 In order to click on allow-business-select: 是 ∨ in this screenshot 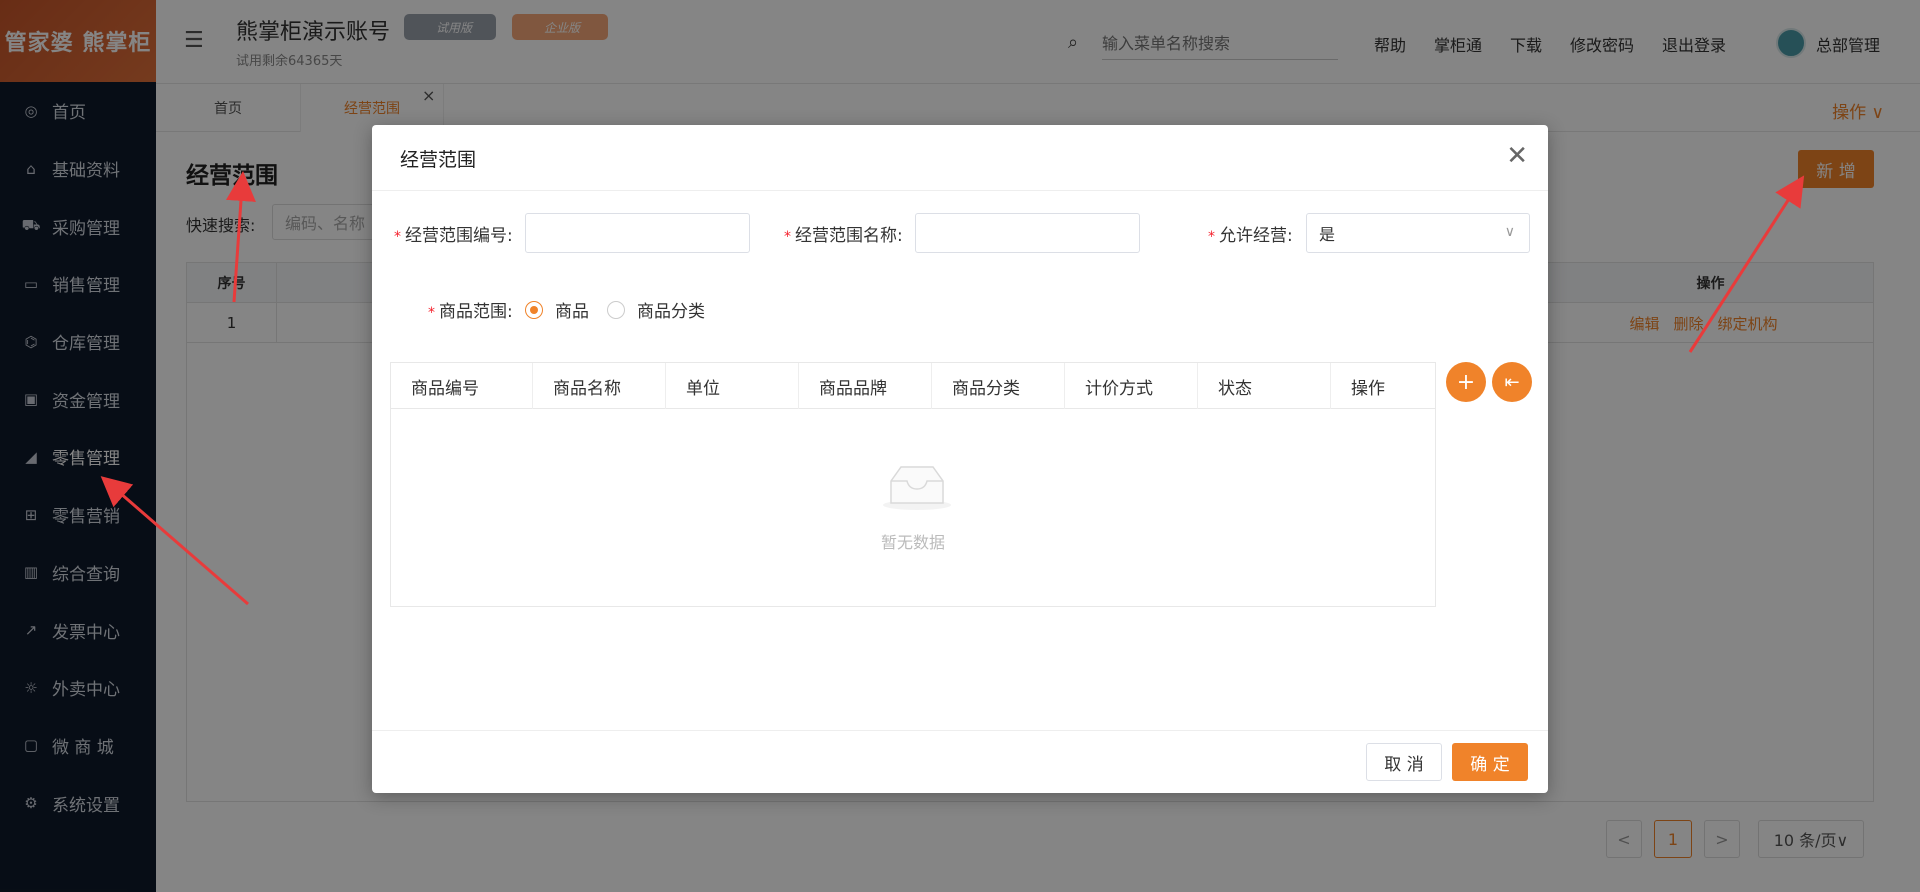, I will do `click(1418, 233)`.